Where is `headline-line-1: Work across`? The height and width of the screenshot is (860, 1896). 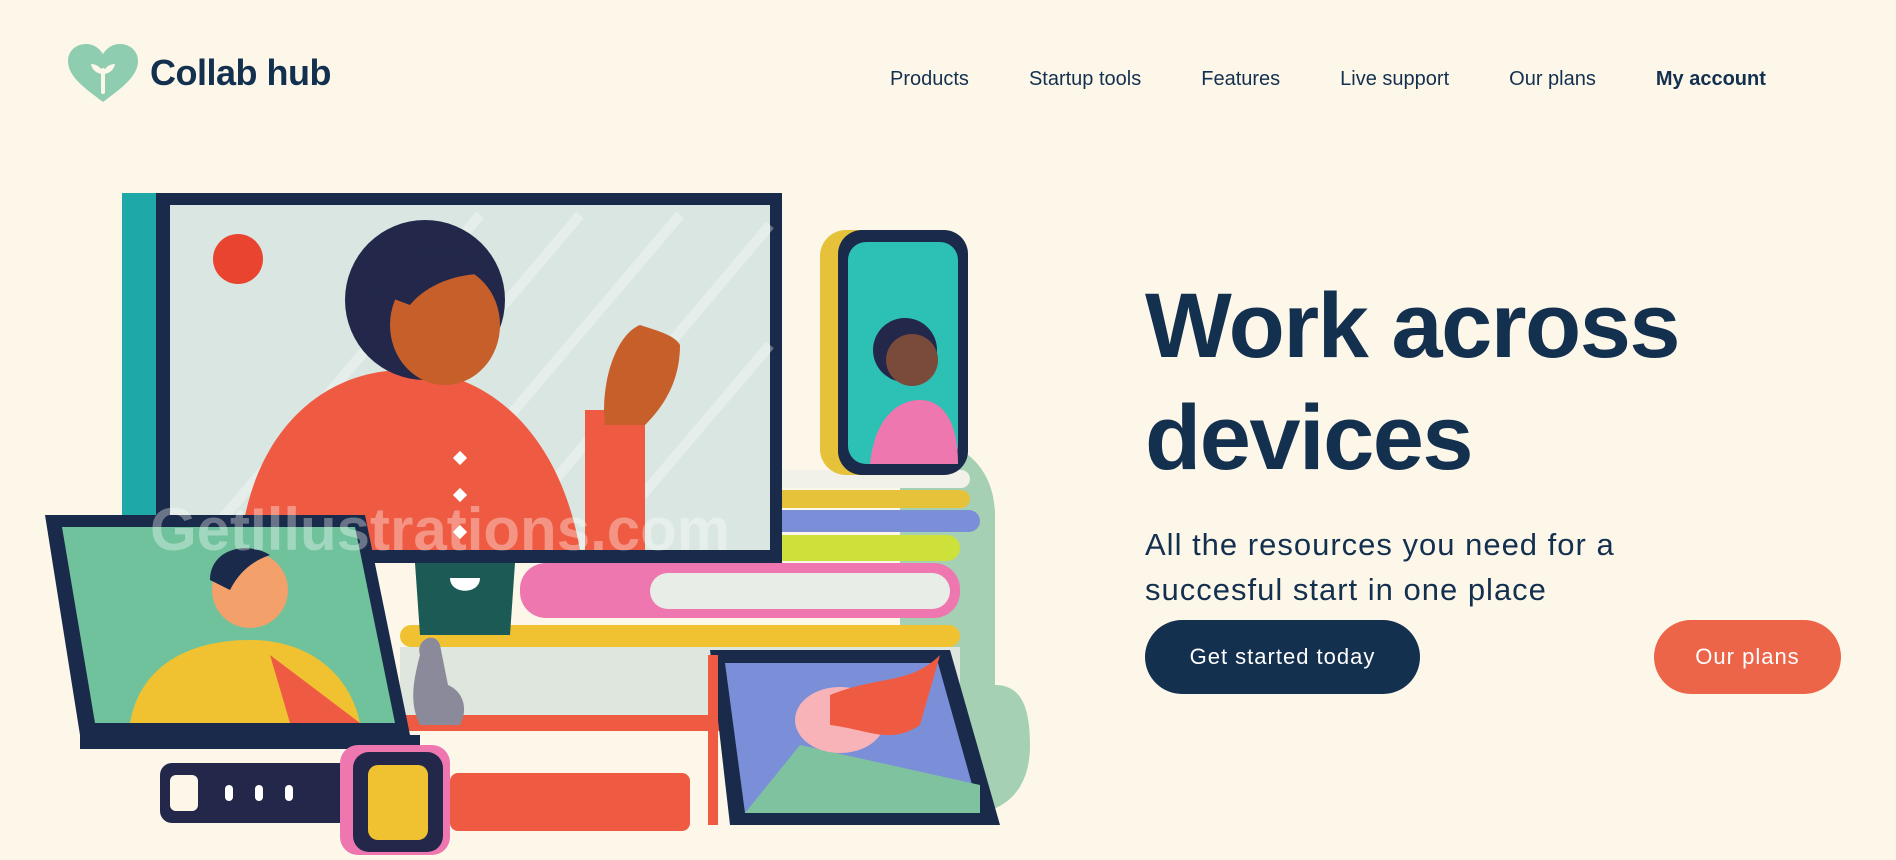 headline-line-1: Work across is located at coordinates (1413, 326).